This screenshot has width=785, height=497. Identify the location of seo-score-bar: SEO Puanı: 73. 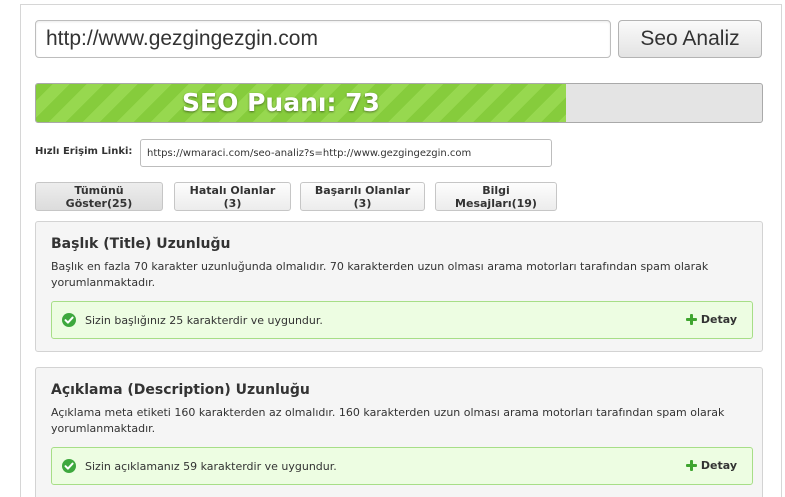
(399, 103).